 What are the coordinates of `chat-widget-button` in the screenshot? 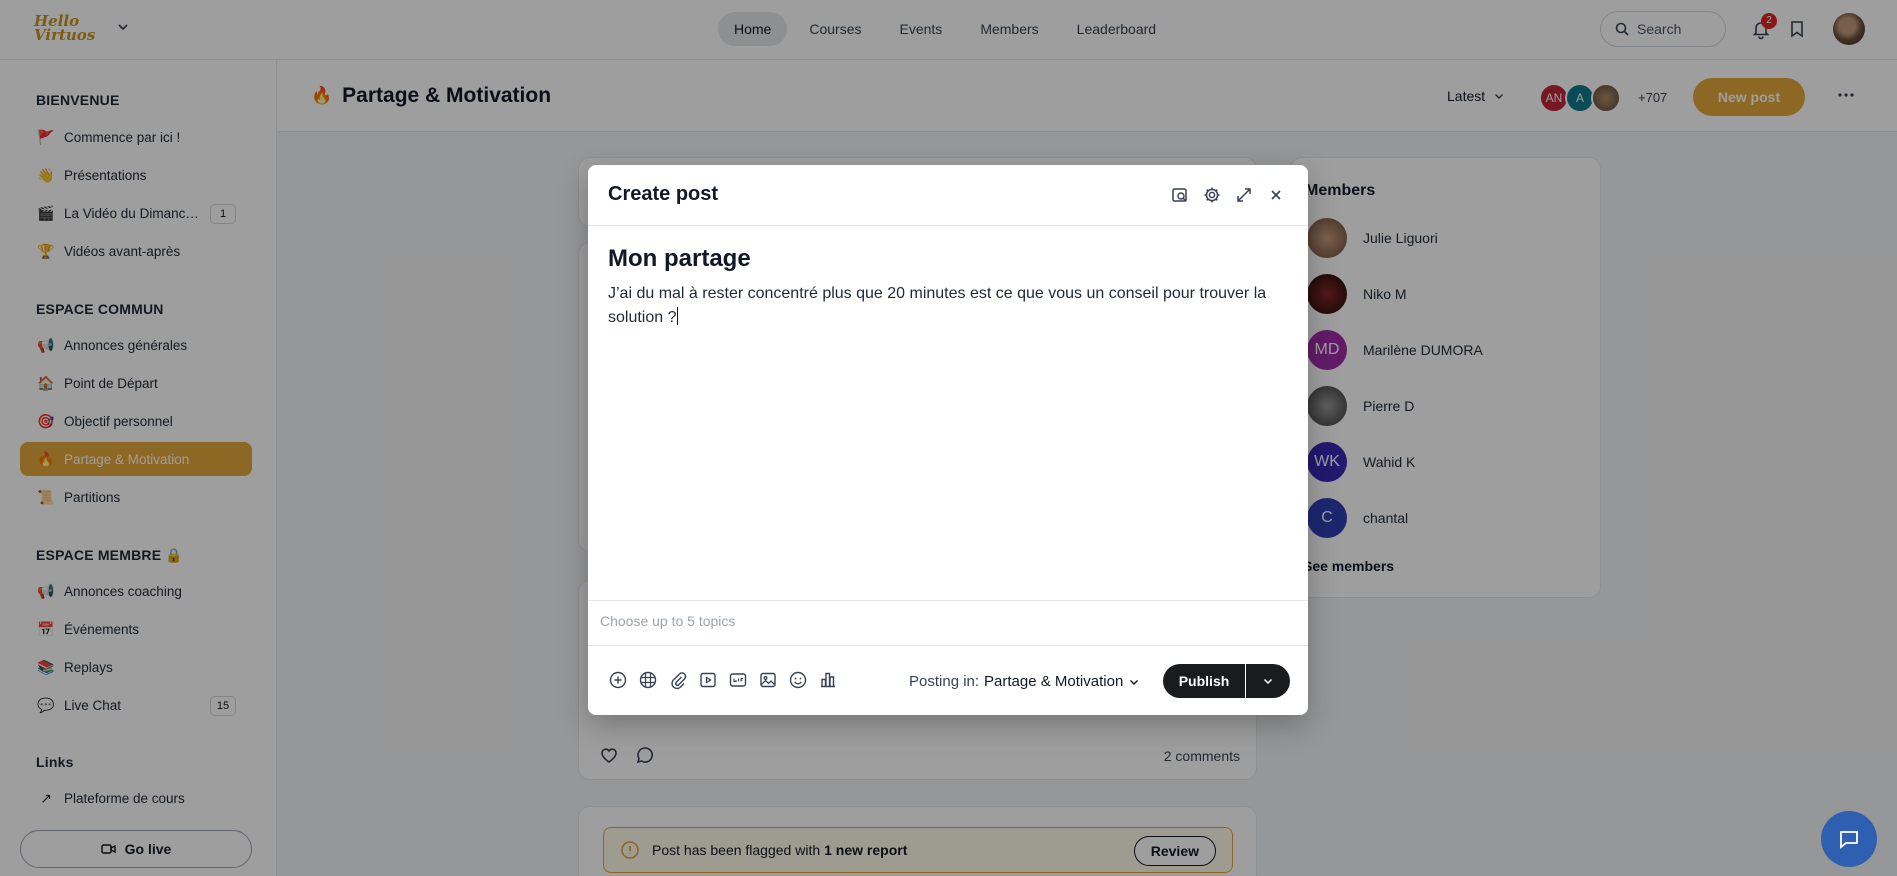 It's located at (1849, 839).